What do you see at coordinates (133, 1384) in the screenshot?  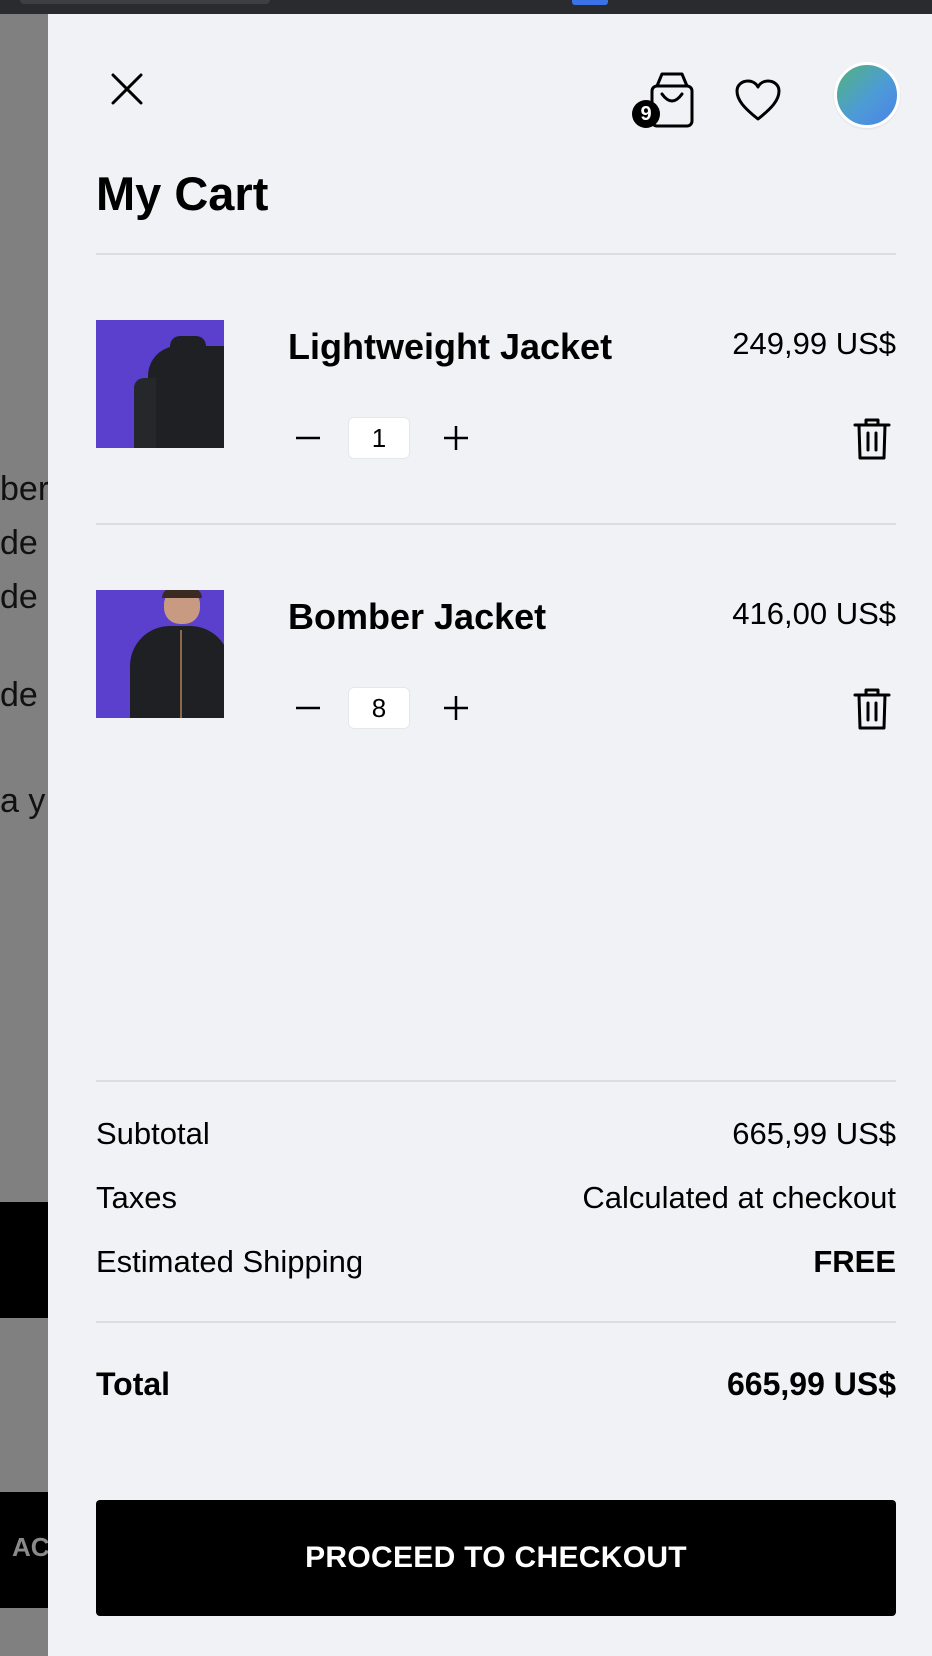 I see `total-label: Total` at bounding box center [133, 1384].